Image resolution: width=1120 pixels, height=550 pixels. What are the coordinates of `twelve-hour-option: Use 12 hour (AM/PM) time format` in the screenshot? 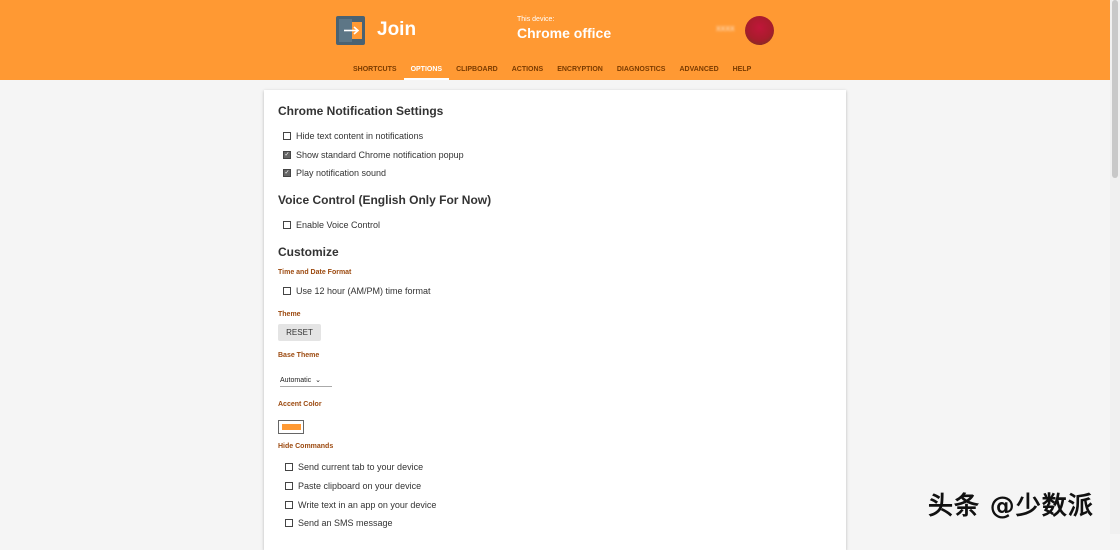 It's located at (357, 291).